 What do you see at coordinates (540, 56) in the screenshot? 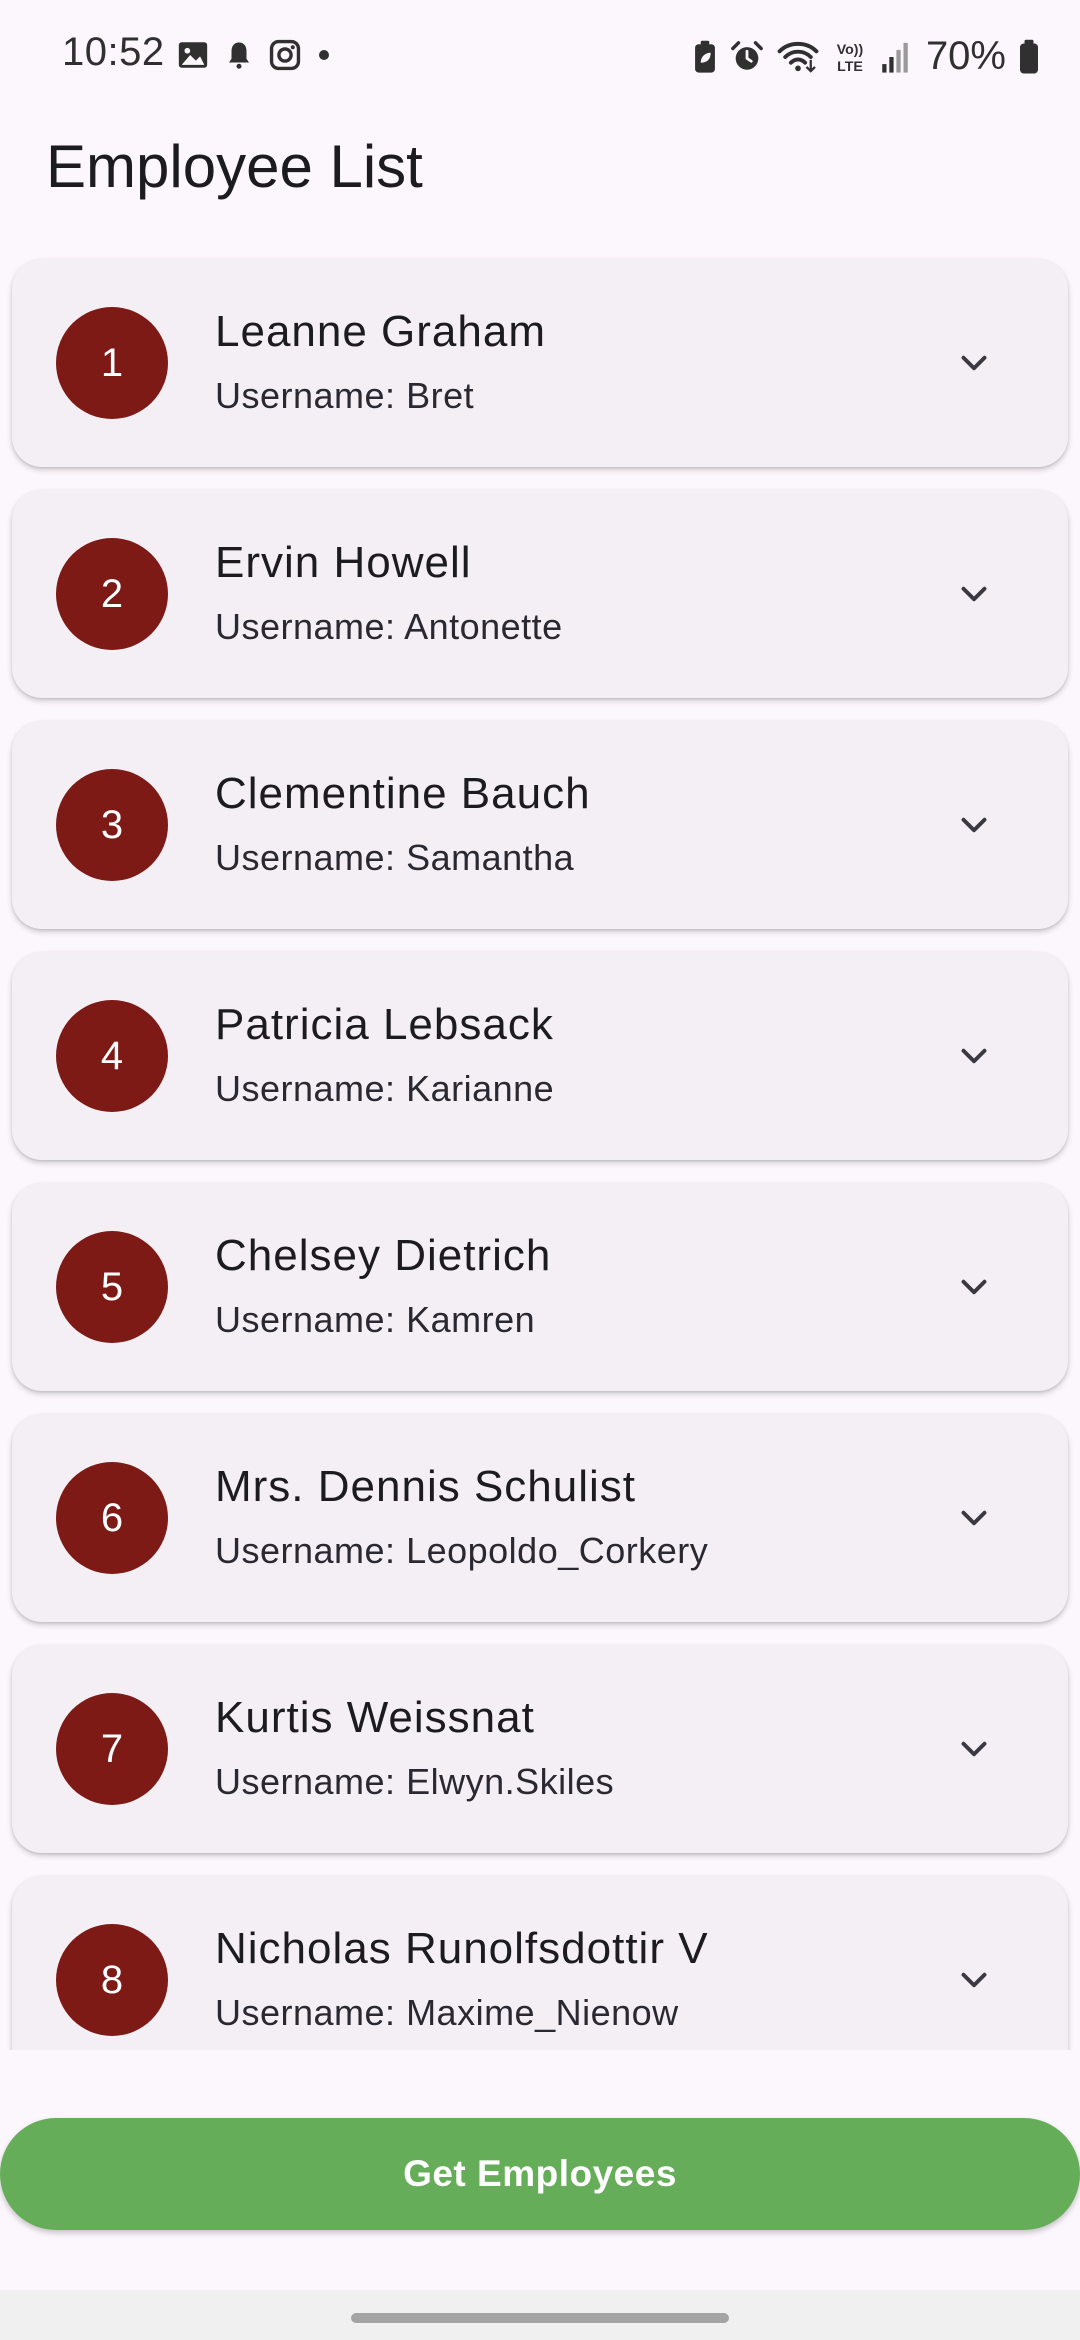
I see `status-bar: 10:52 Vo)) LTE 70%` at bounding box center [540, 56].